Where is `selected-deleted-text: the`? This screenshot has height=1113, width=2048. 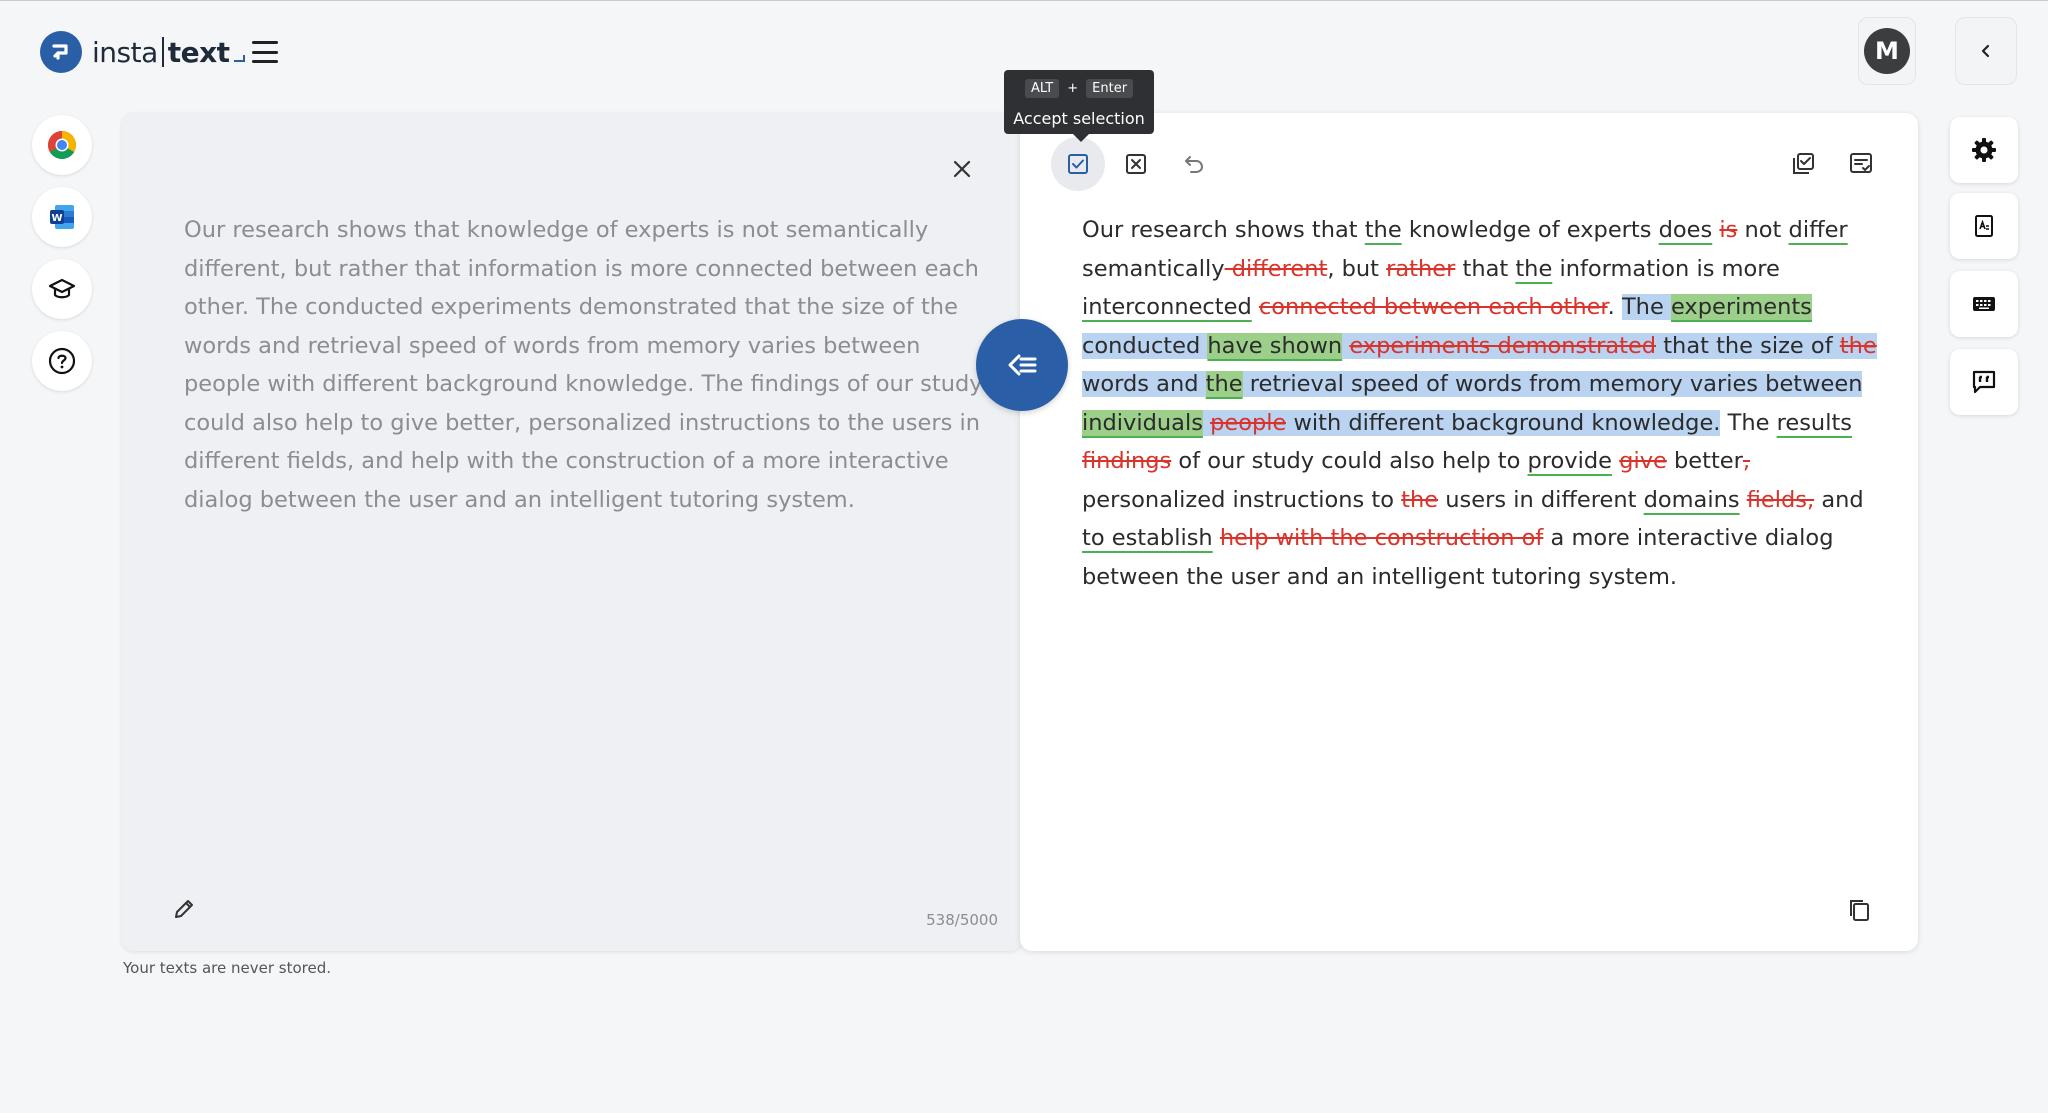
selected-deleted-text: the is located at coordinates (1858, 345).